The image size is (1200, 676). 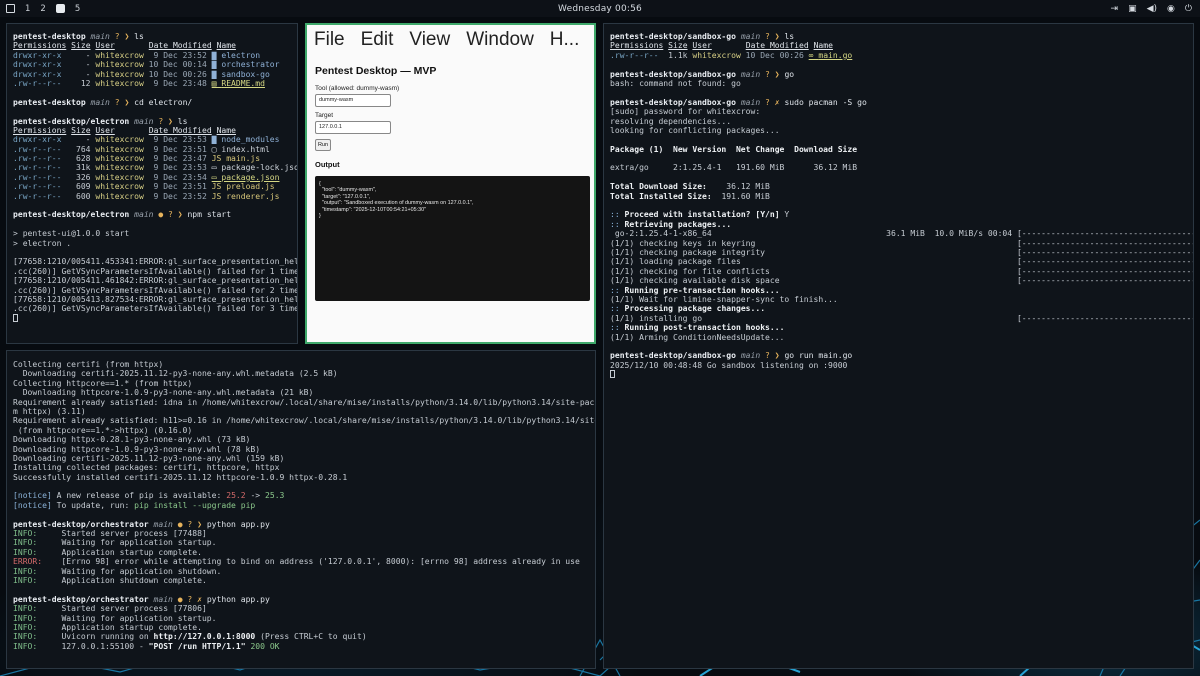 What do you see at coordinates (236, 159) in the screenshot?
I see `terminal-text: JS main.js` at bounding box center [236, 159].